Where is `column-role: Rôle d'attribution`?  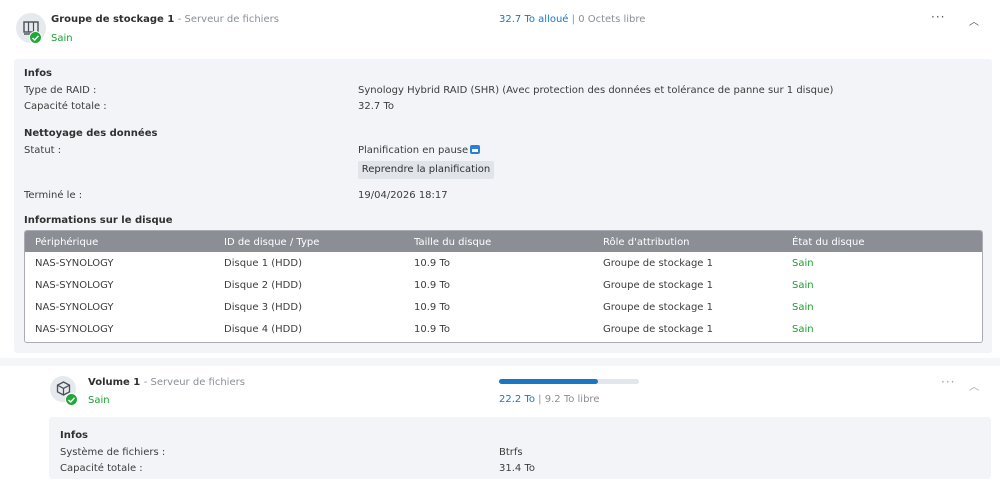 column-role: Rôle d'attribution is located at coordinates (646, 242).